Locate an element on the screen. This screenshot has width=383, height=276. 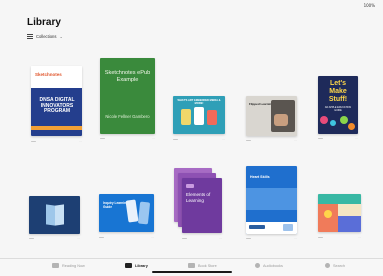
publisher-logo is located at coordinates (257, 227).